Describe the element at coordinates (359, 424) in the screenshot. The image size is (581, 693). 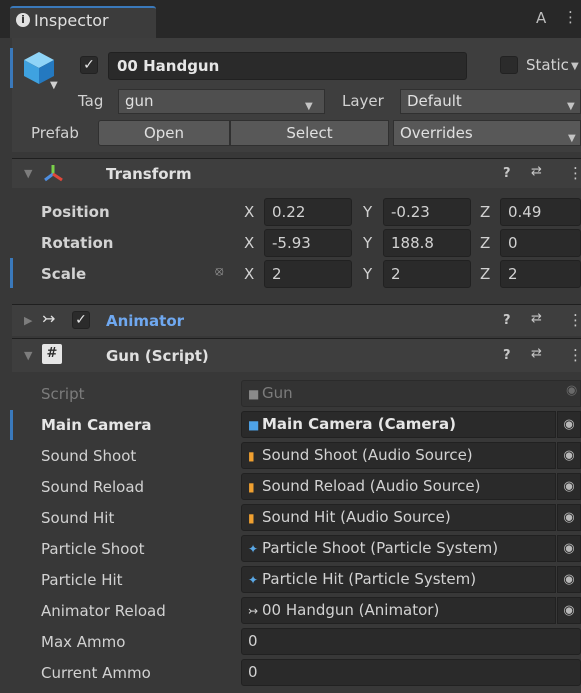
I see `main-camera-value: Main Camera (Camera)` at that location.